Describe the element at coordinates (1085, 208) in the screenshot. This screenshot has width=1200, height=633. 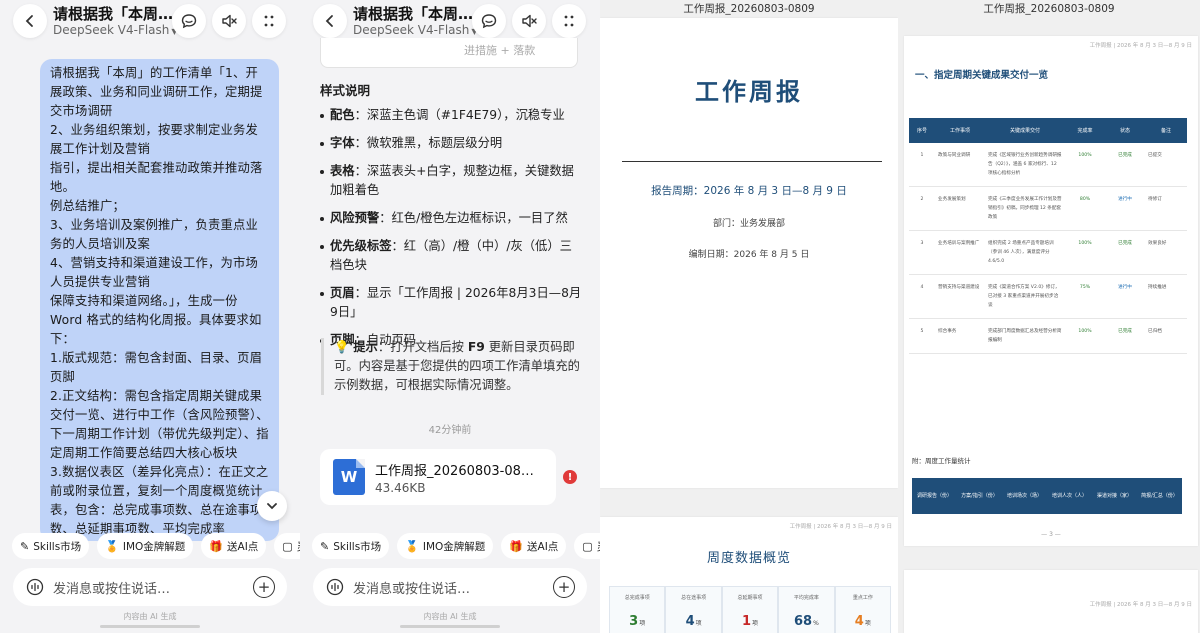
I see `table-cell: 80%` at that location.